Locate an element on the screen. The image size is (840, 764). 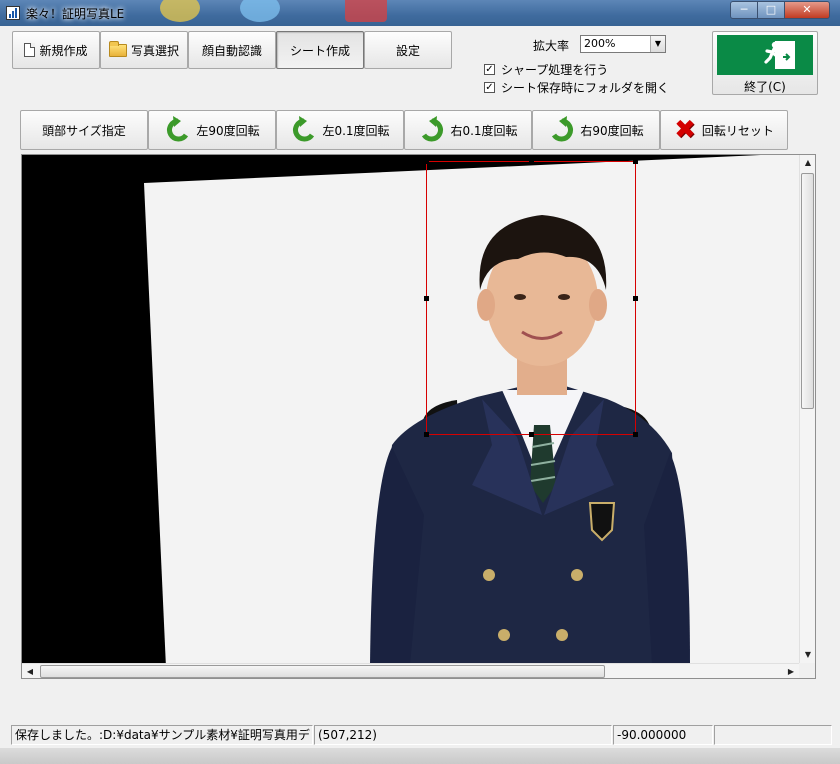
scroll-right-icon: ▶ is located at coordinates (791, 671).